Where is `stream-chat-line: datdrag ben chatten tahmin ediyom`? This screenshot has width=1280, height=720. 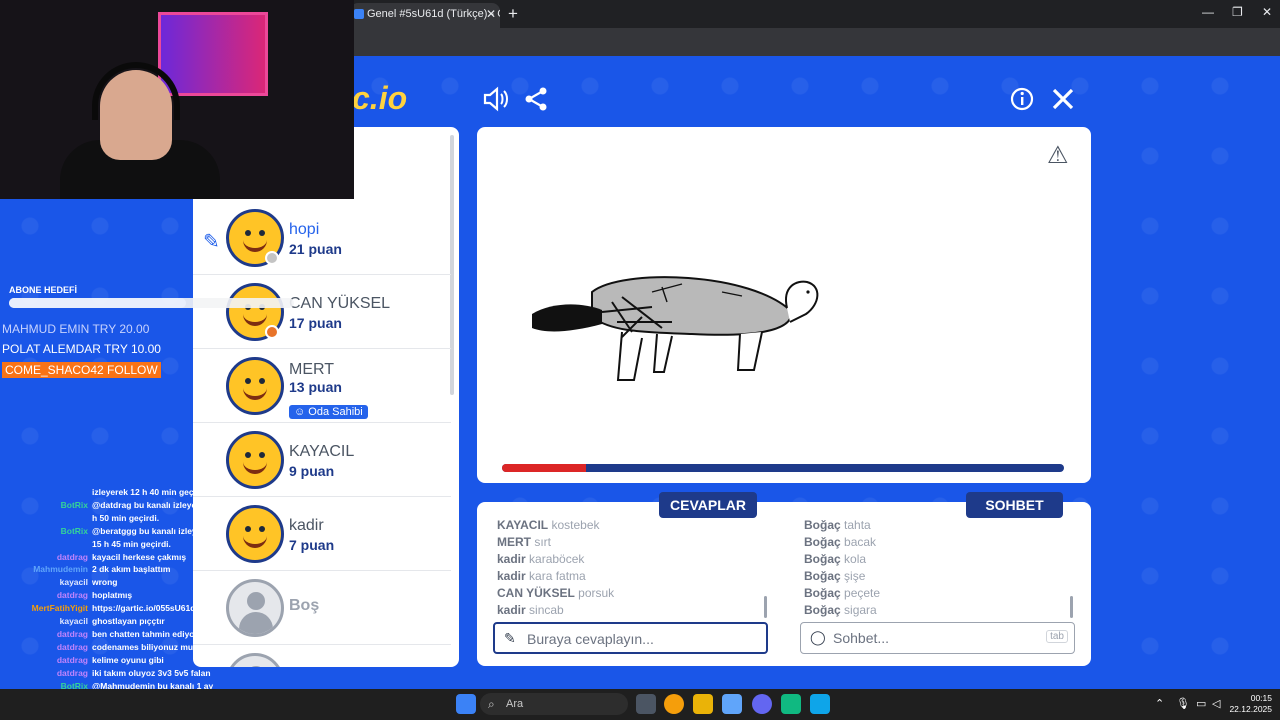 stream-chat-line: datdrag ben chatten tahmin ediyom is located at coordinates (101, 634).